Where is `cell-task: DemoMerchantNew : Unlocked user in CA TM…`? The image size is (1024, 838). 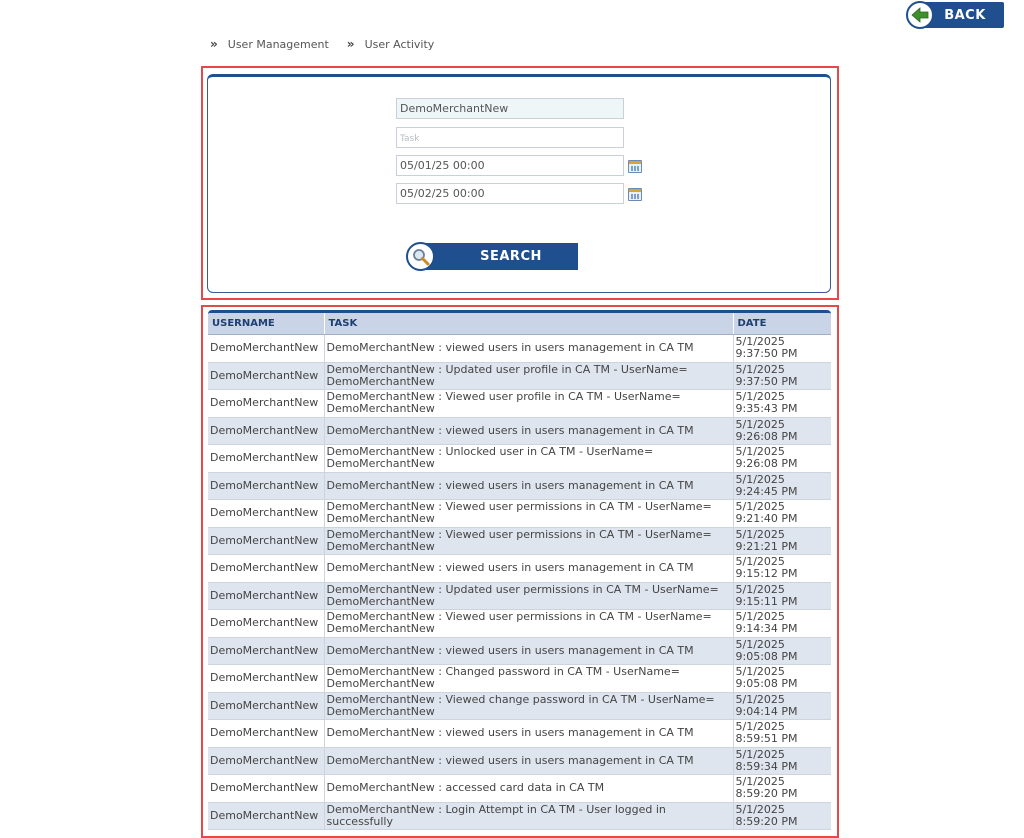 cell-task: DemoMerchantNew : Unlocked user in CA TM… is located at coordinates (529, 458).